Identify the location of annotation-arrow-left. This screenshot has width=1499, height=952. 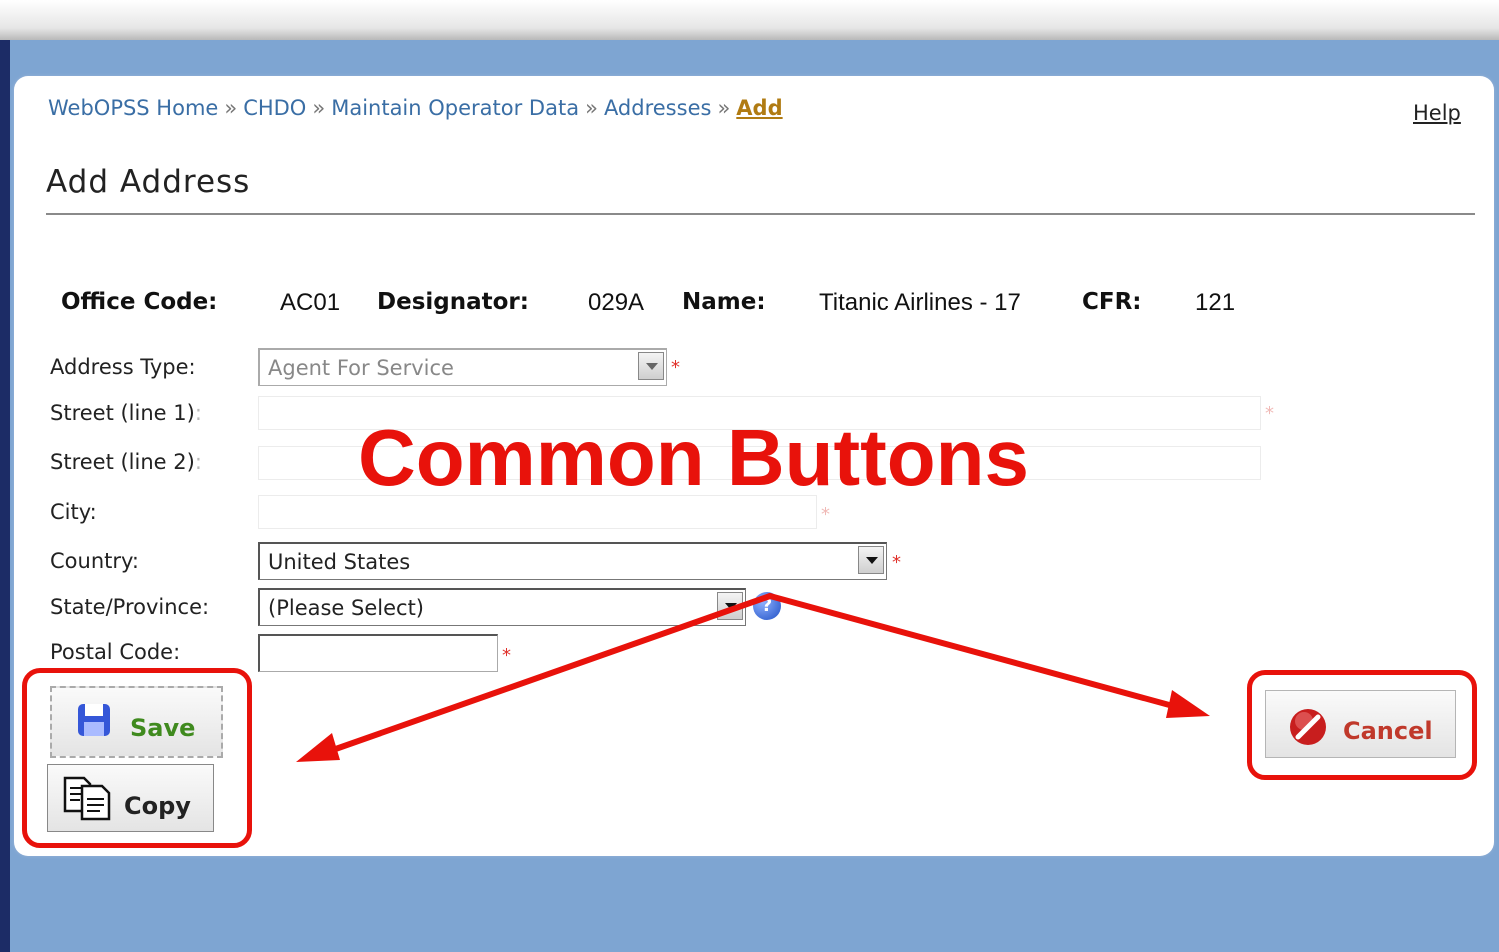
(540, 677).